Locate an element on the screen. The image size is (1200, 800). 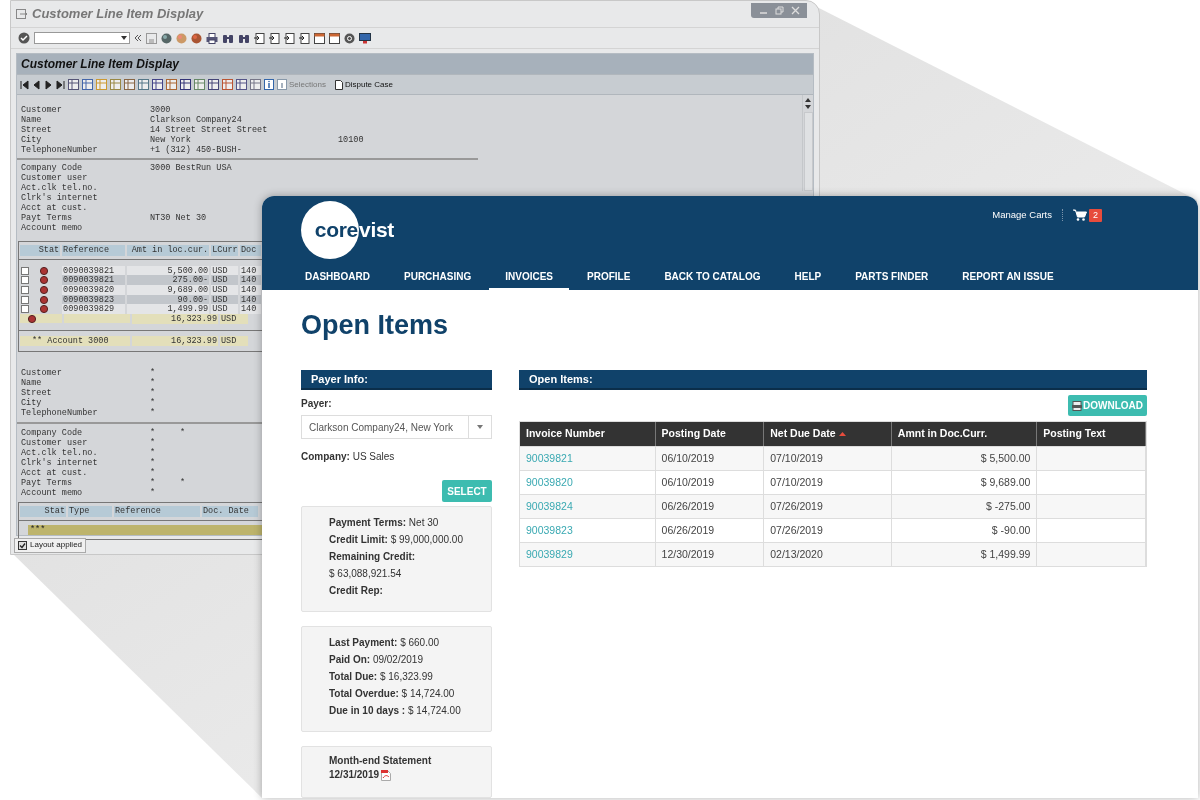
column-header: Type is located at coordinates (90, 511).